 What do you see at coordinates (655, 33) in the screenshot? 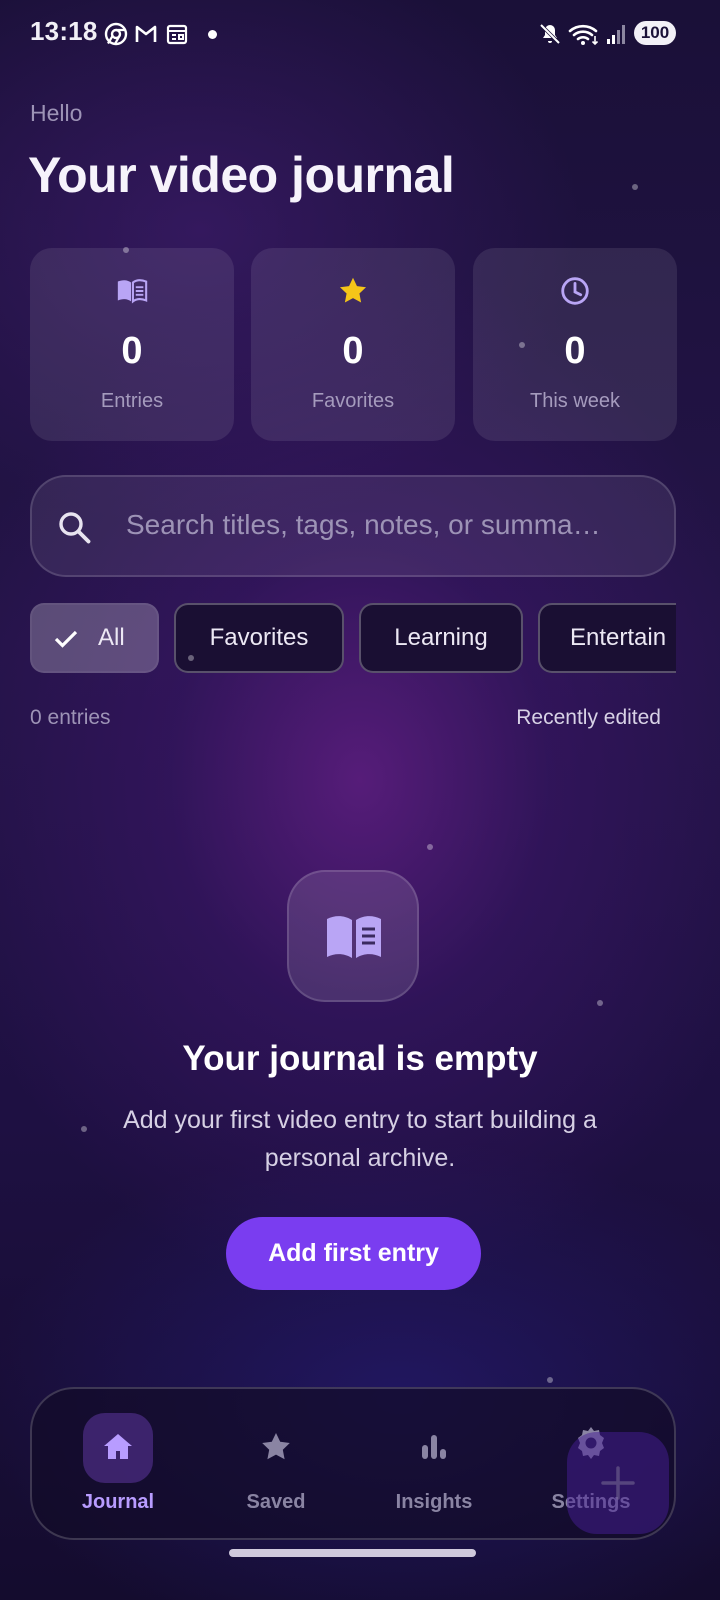
I see `battery-icon: 100` at bounding box center [655, 33].